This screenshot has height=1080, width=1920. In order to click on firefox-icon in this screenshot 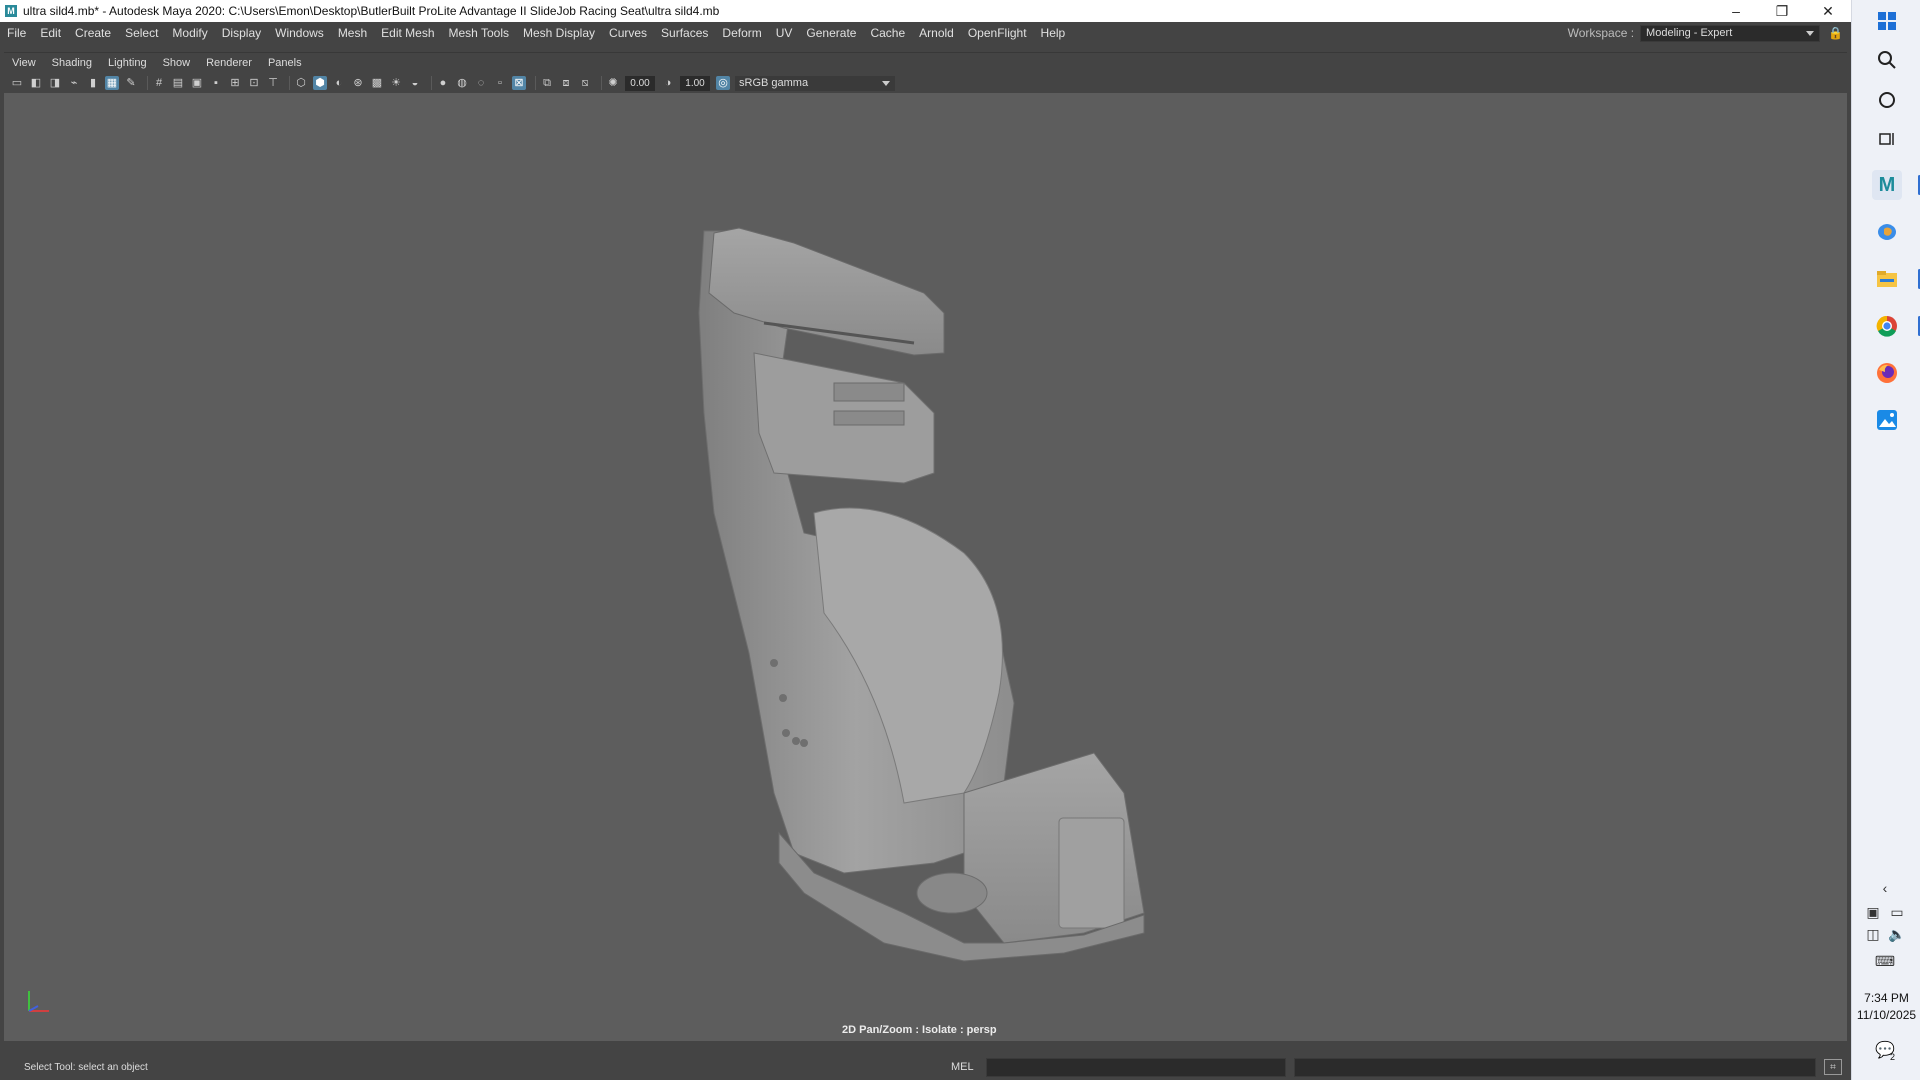, I will do `click(1887, 373)`.